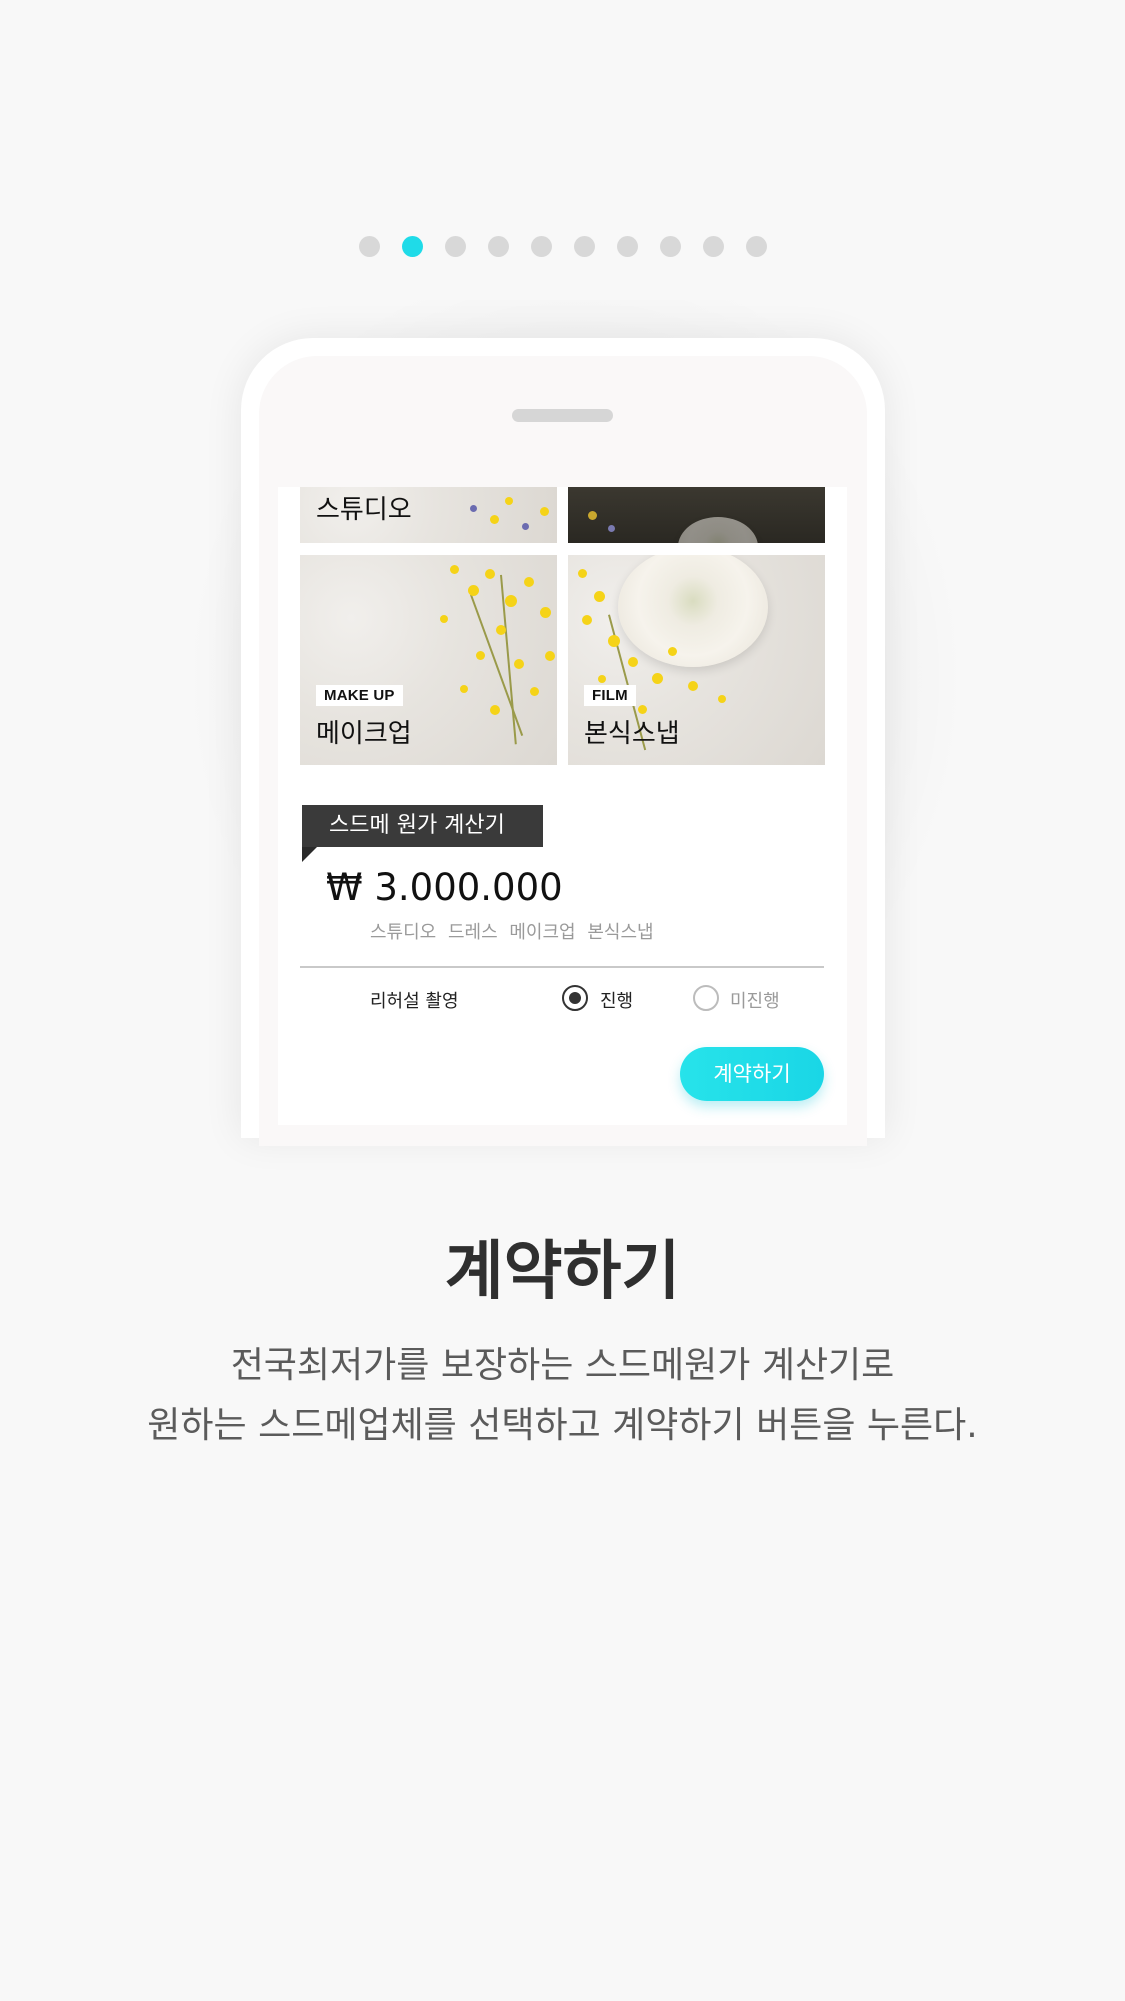 This screenshot has height=2001, width=1125. Describe the element at coordinates (428, 515) in the screenshot. I see `tile-studio: 스튜디오` at that location.